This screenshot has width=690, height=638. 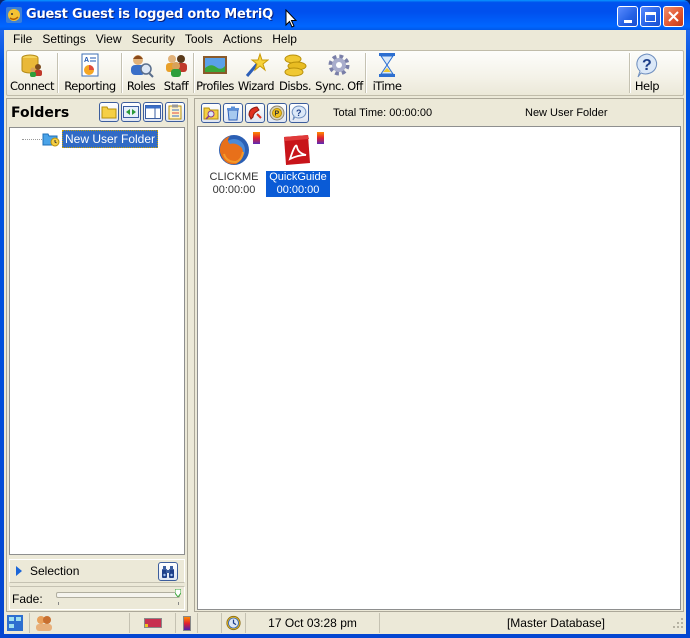 What do you see at coordinates (345, 15) in the screenshot?
I see `title-bar: Guest Guest is logged onto MetriQ` at bounding box center [345, 15].